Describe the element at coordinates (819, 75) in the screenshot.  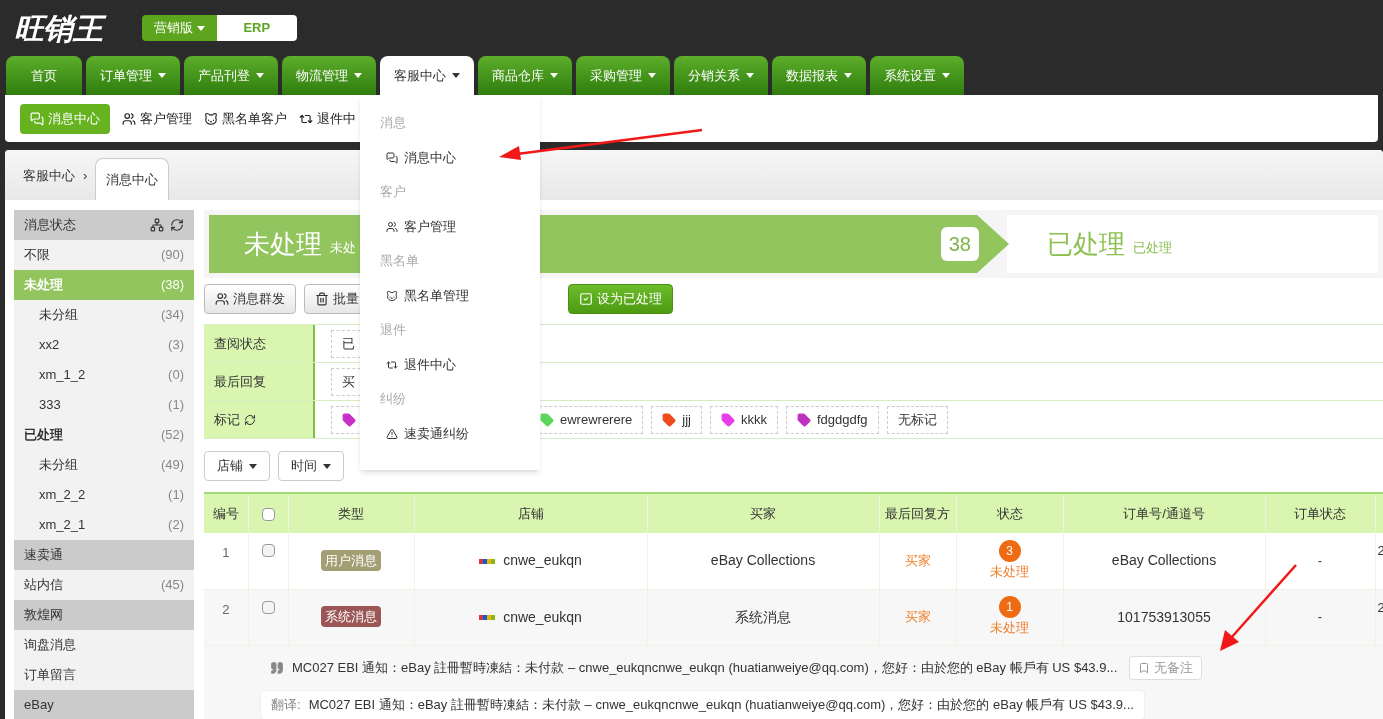
I see `nav-tab: 数据报表` at that location.